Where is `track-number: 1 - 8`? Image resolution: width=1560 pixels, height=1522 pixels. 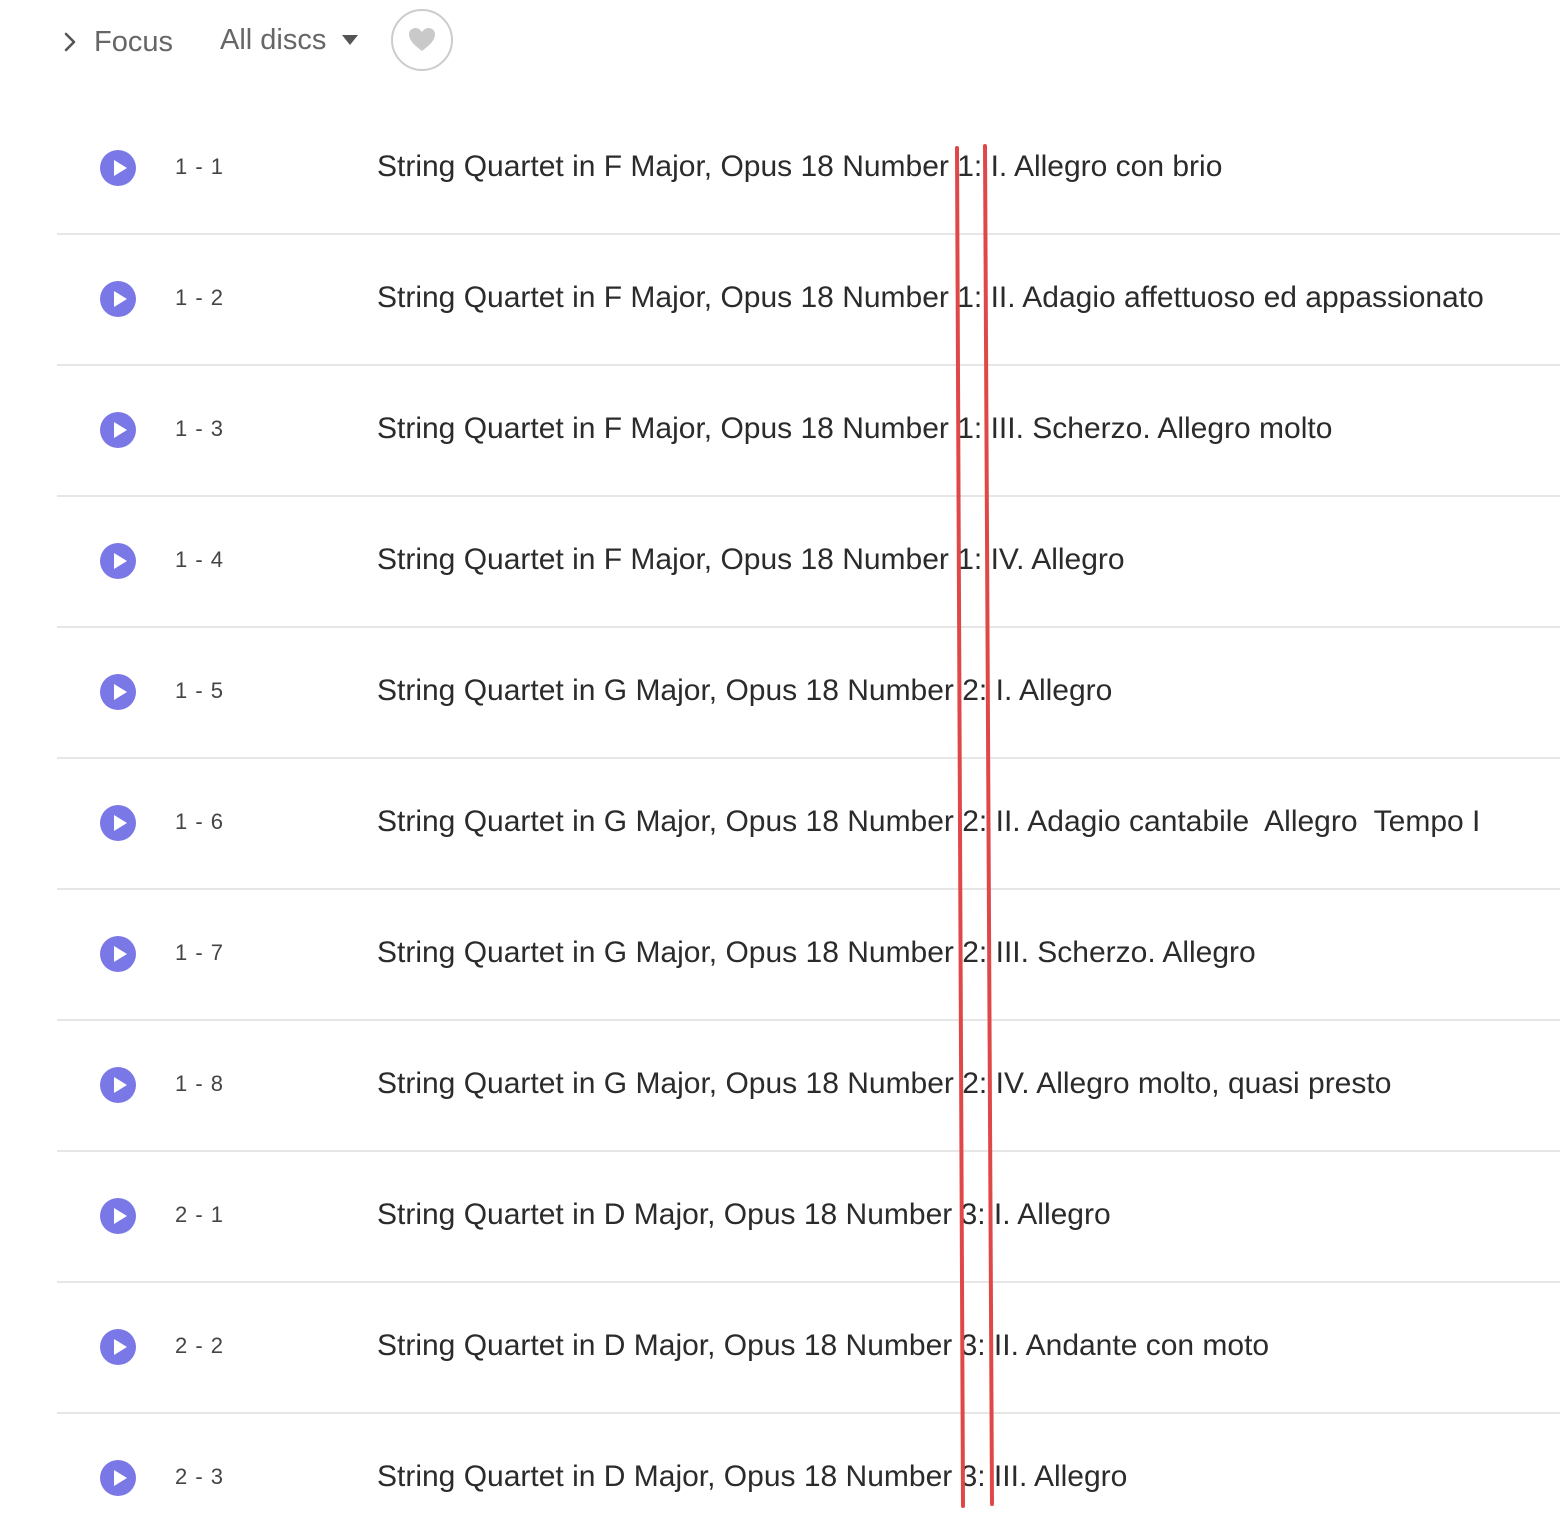 track-number: 1 - 8 is located at coordinates (200, 1083).